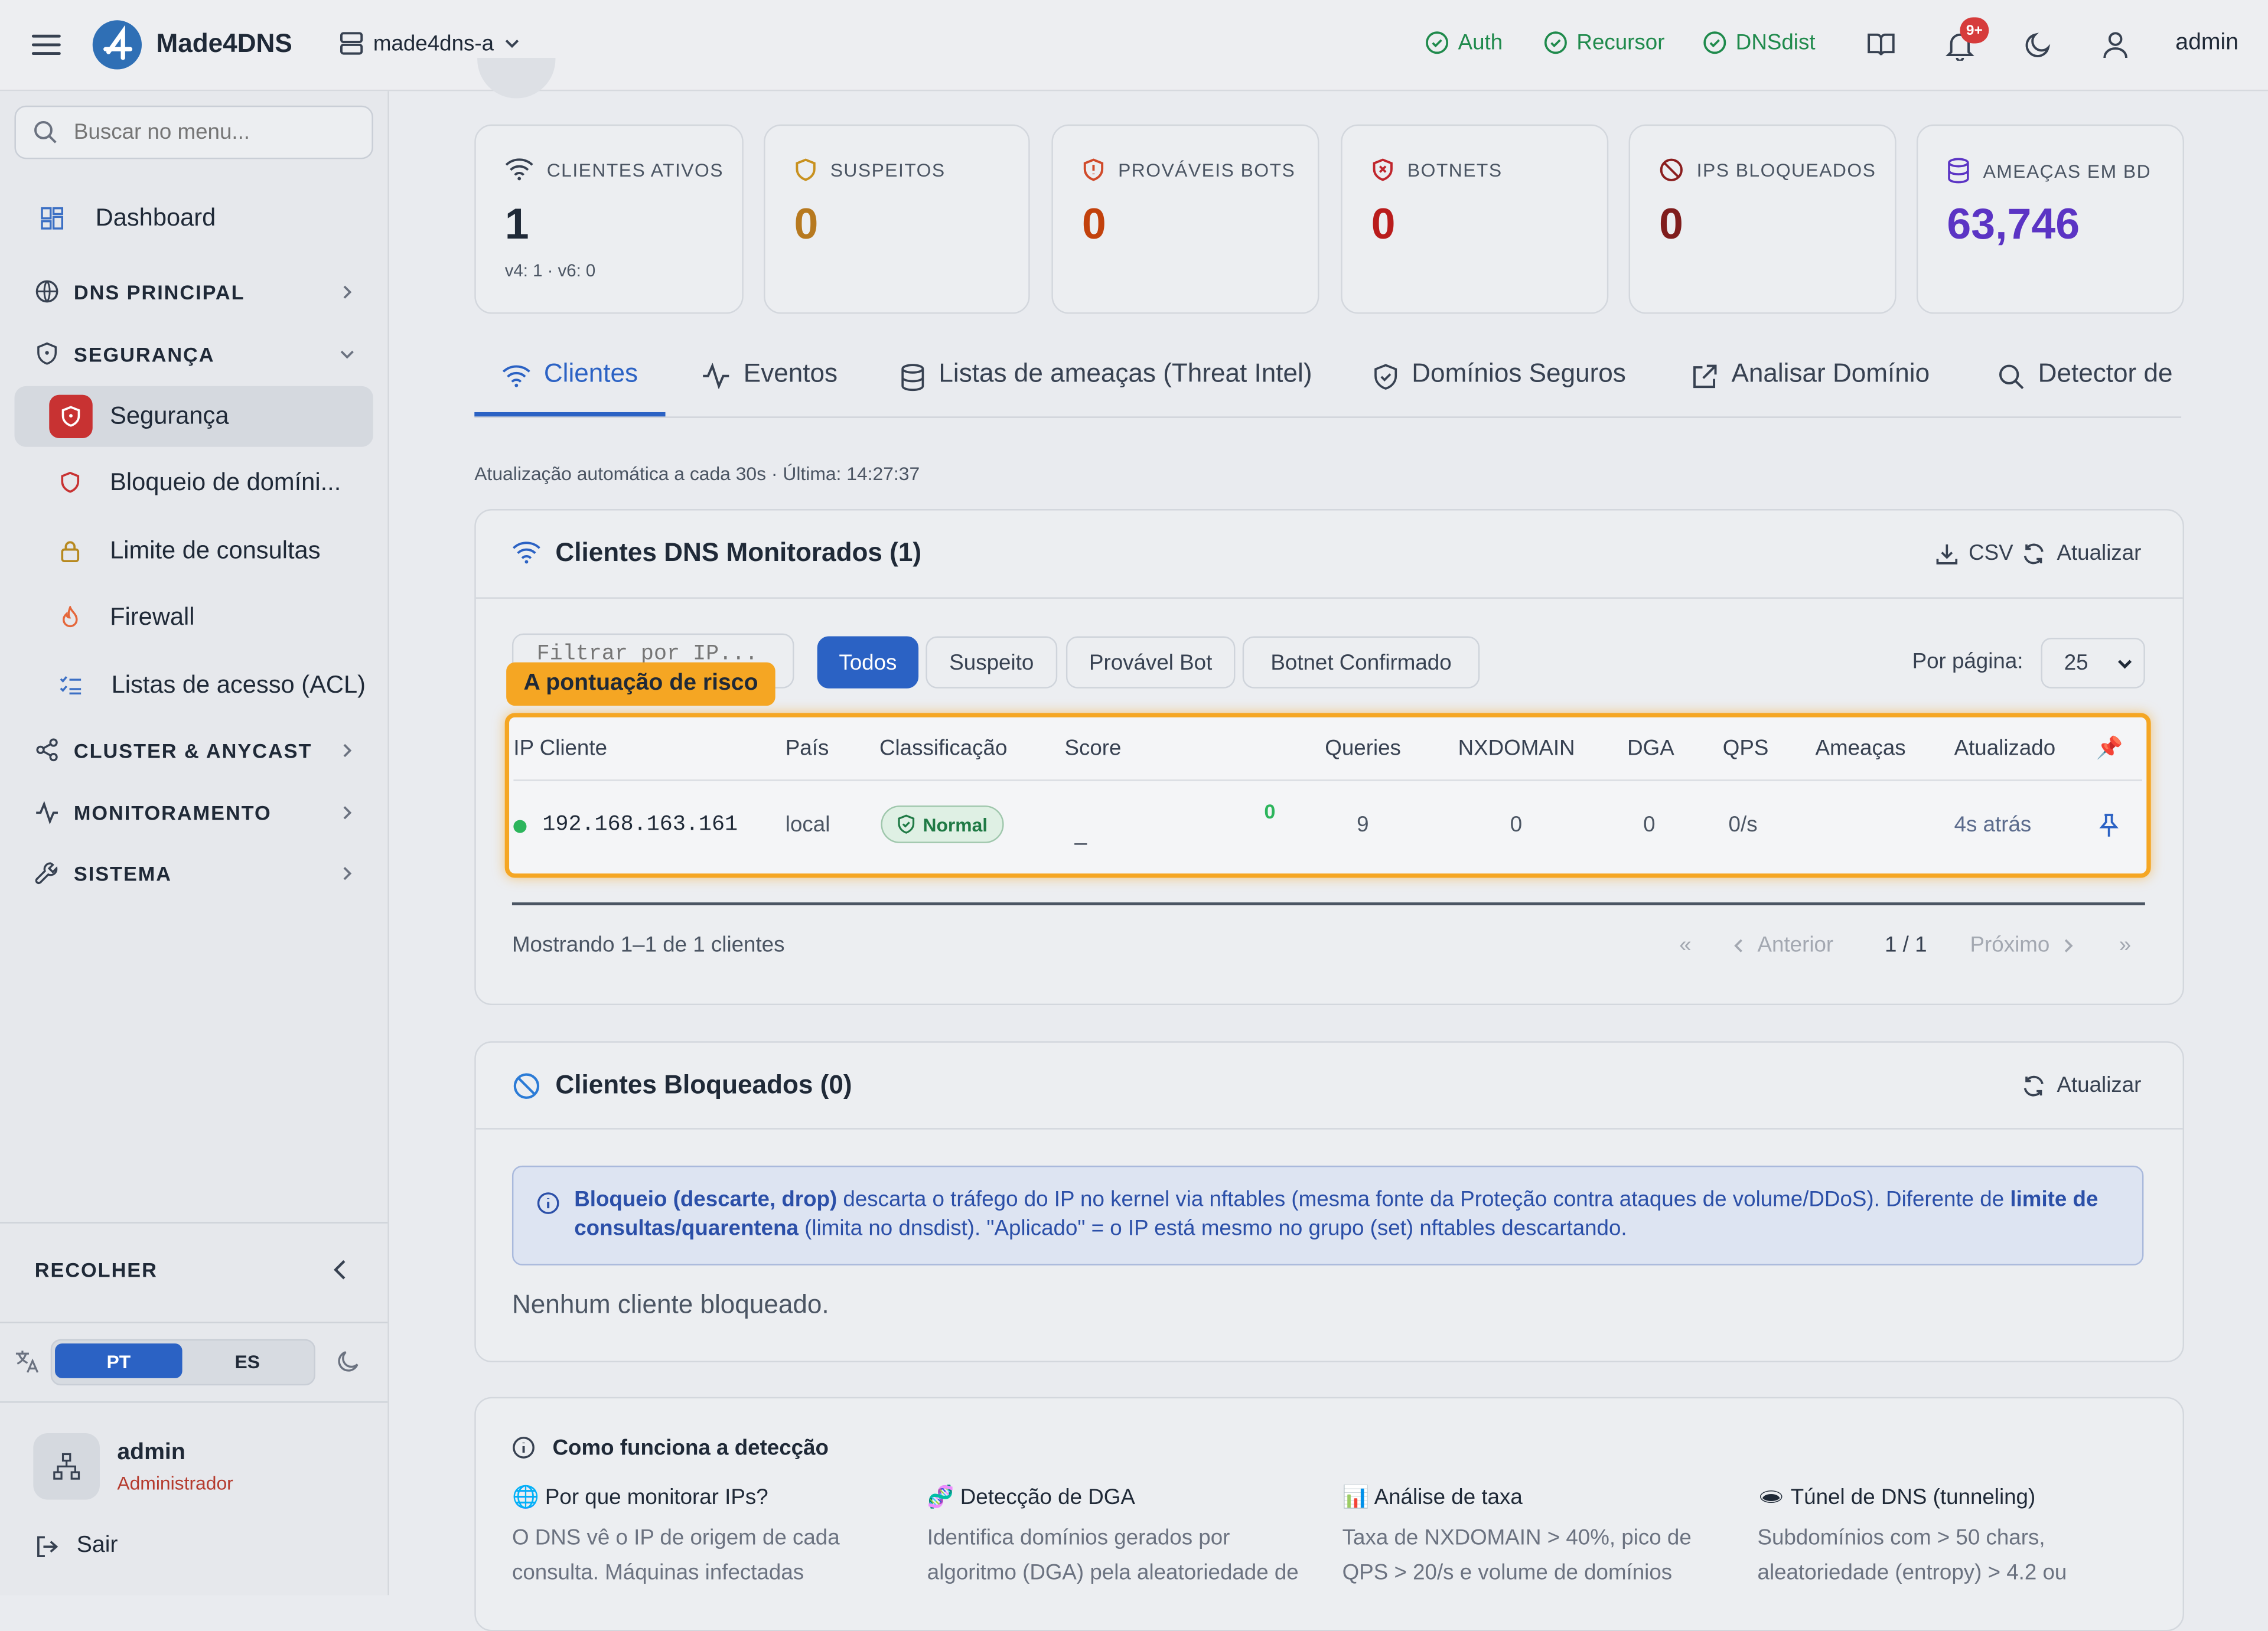 The height and width of the screenshot is (1631, 2268). I want to click on user-icon, so click(2115, 44).